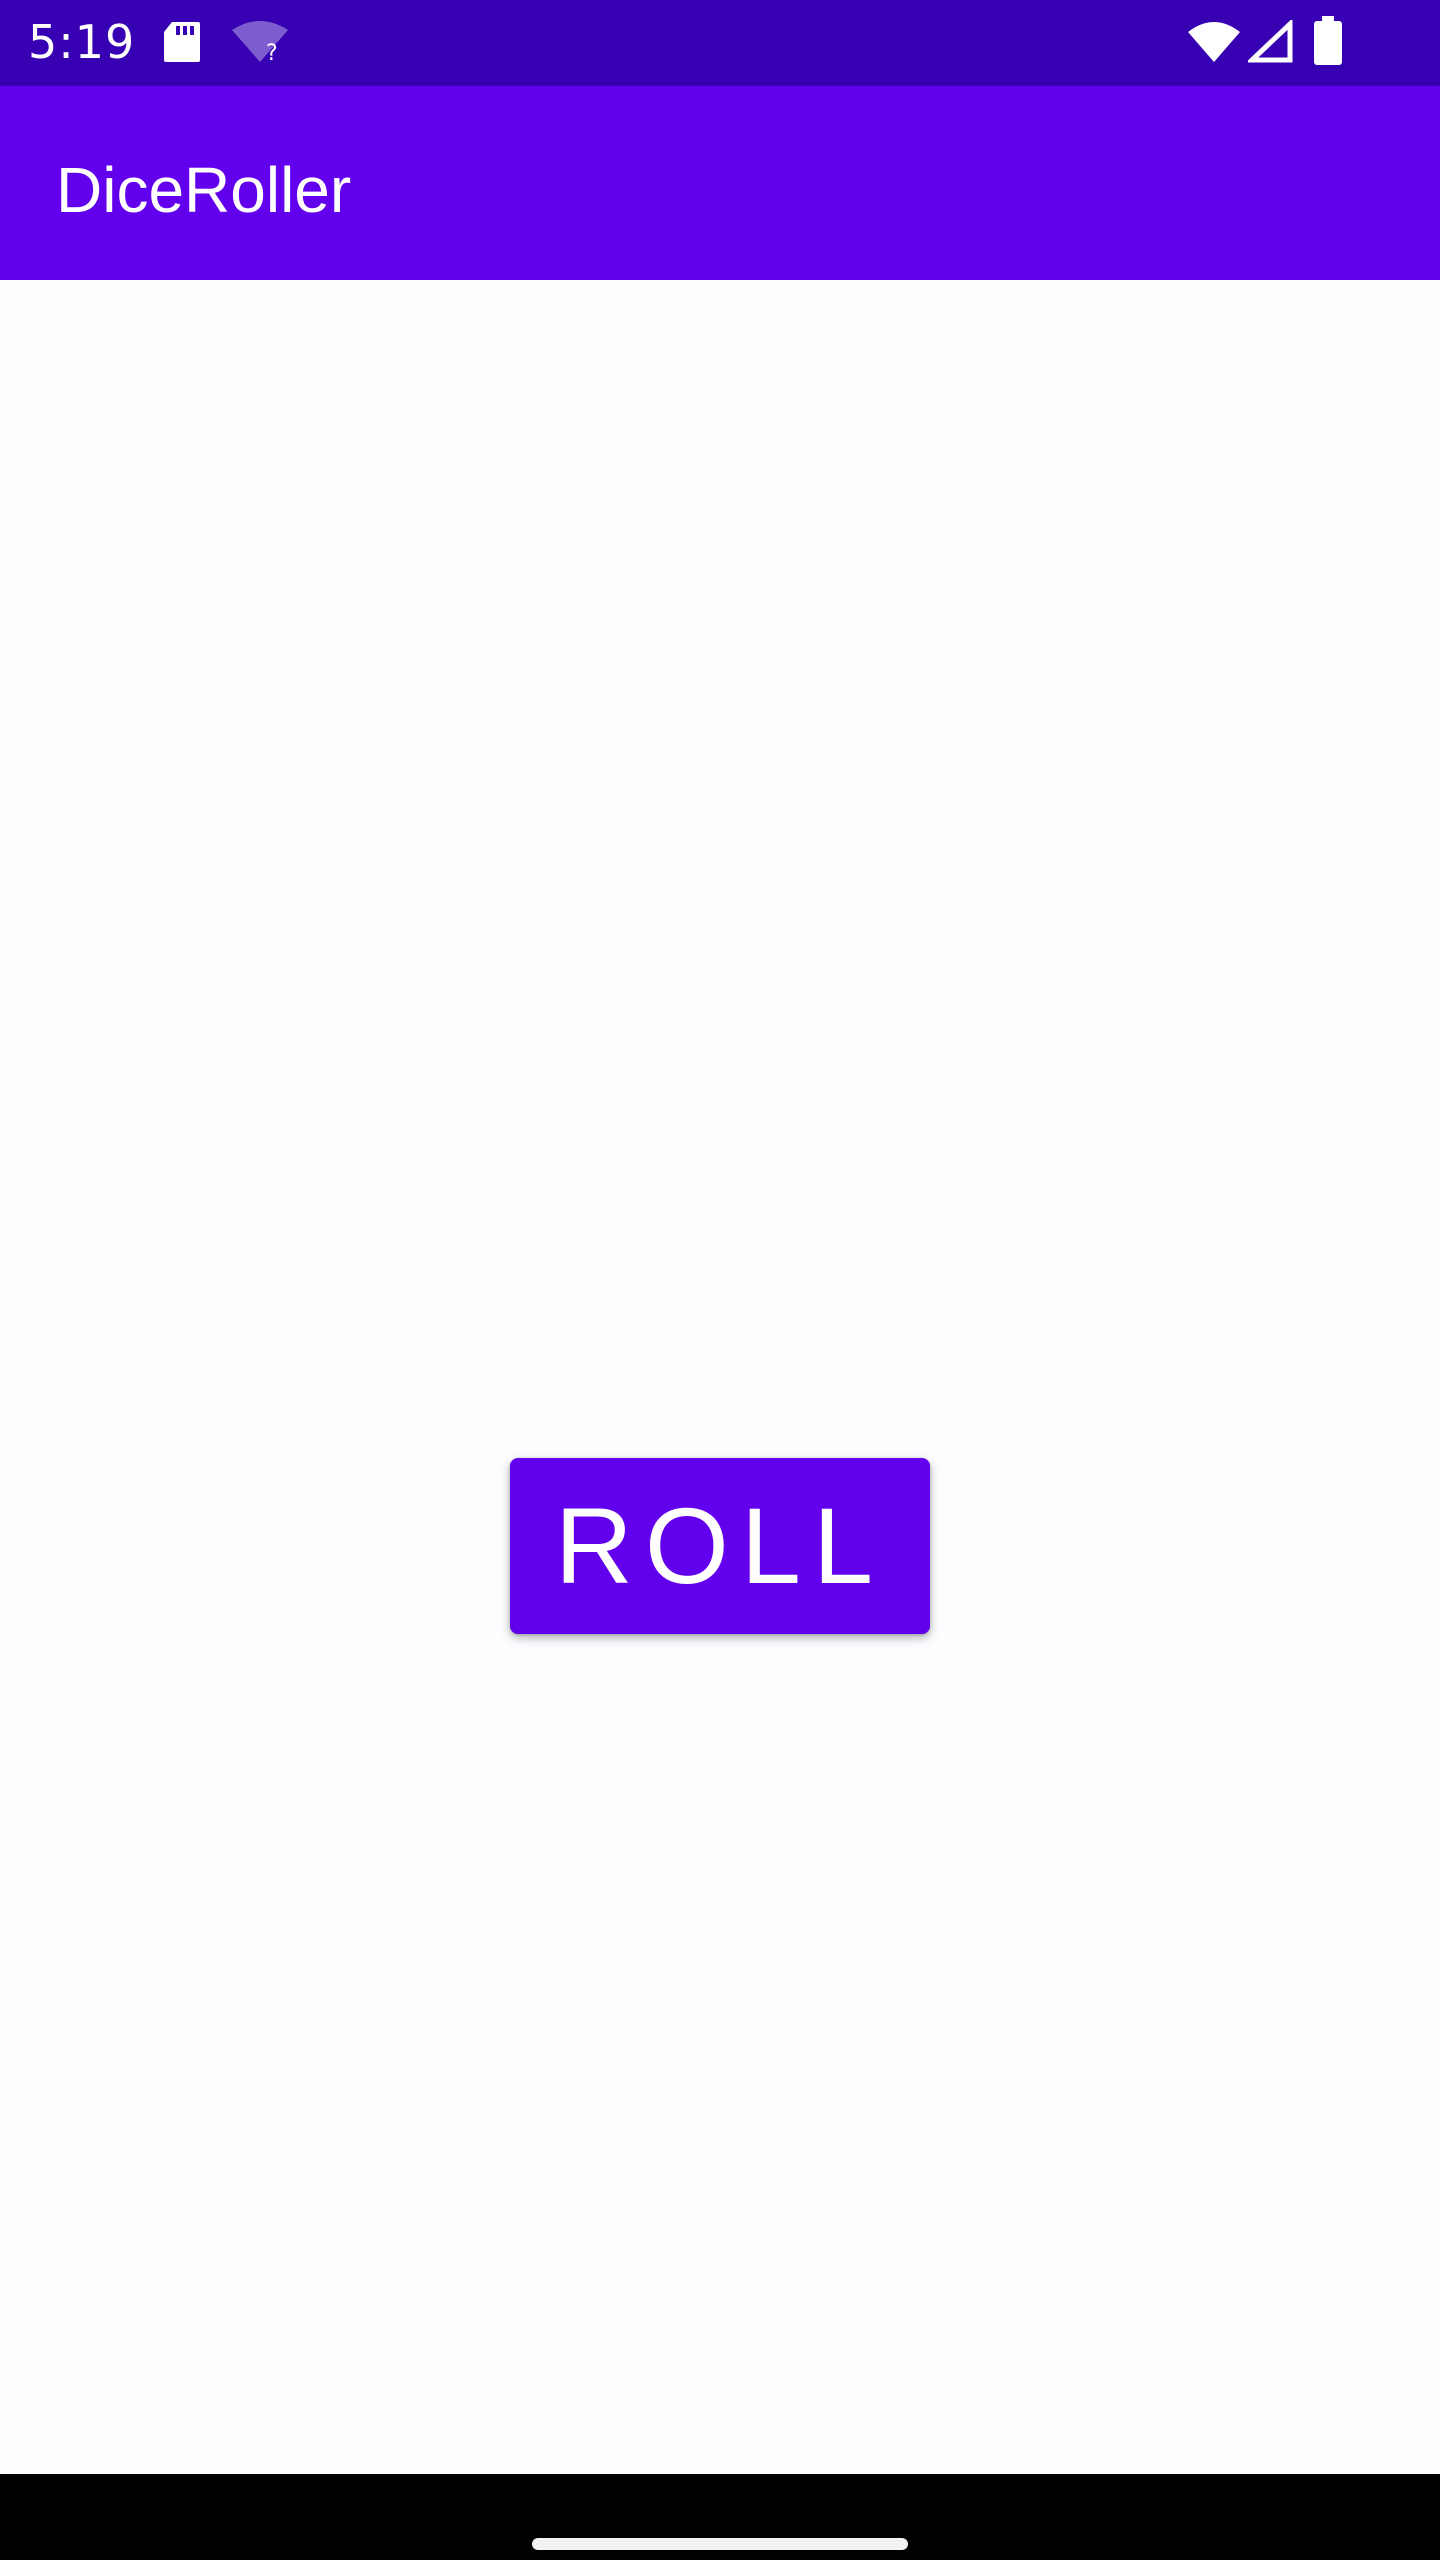 The width and height of the screenshot is (1440, 2560). What do you see at coordinates (720, 1546) in the screenshot?
I see `roll-button: ROLL` at bounding box center [720, 1546].